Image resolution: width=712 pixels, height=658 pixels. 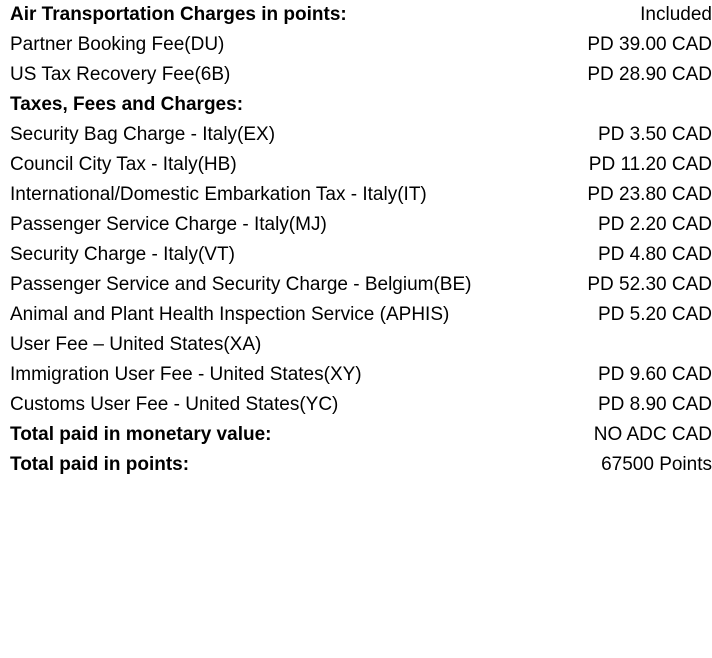 I want to click on charge-total-label: Total paid in points:, so click(x=100, y=464).